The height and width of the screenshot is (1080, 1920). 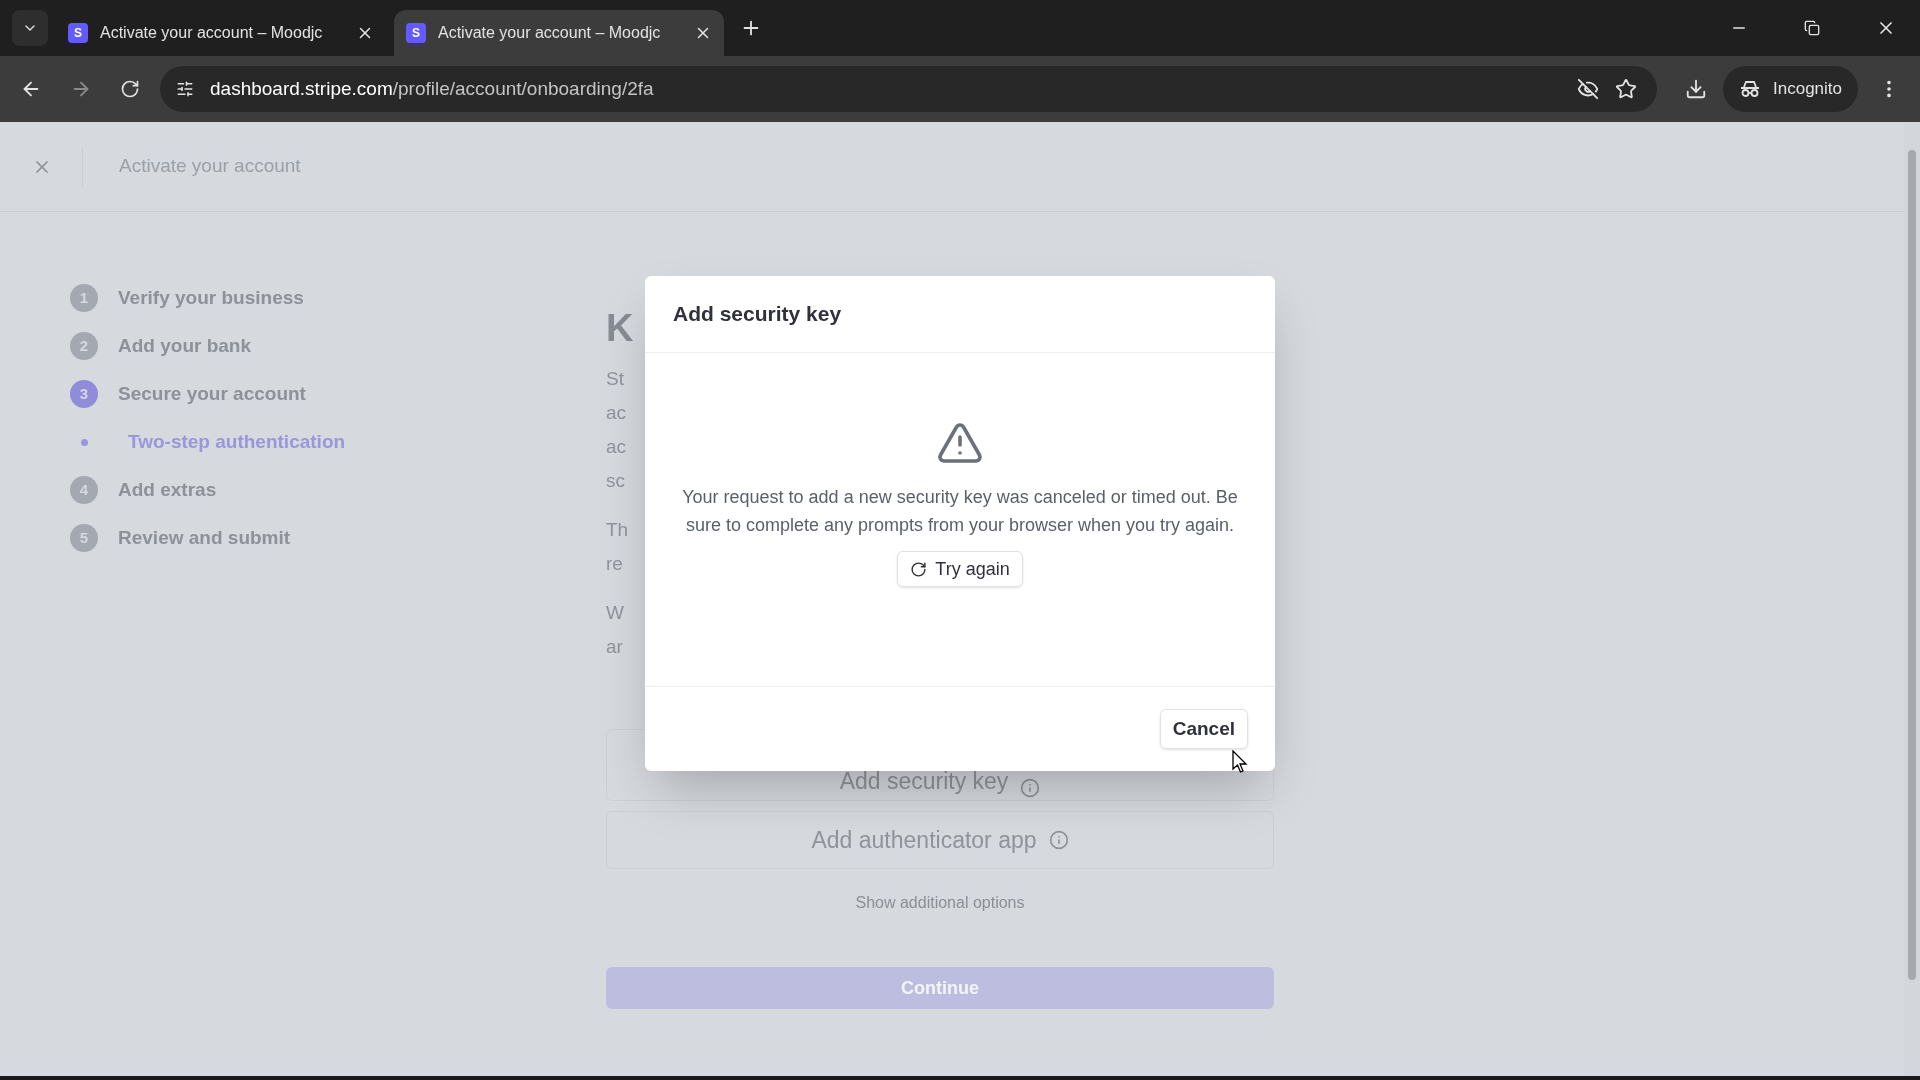 What do you see at coordinates (960, 511) in the screenshot?
I see `error-message: Your request to add a new security key was canceled or timed out. Be sure to complete any prompts from your browser when you try again.` at bounding box center [960, 511].